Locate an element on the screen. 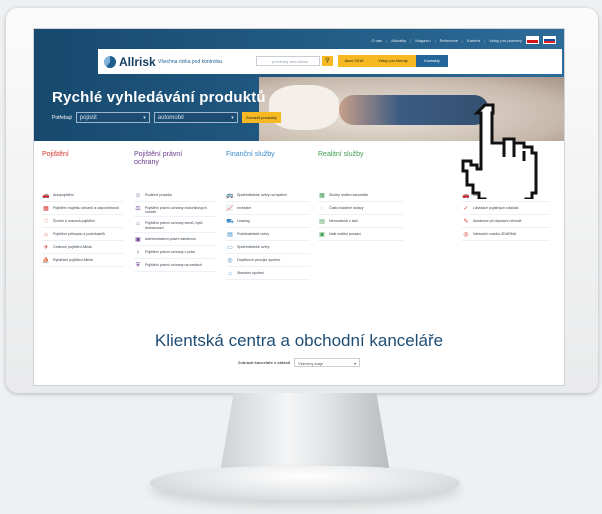 This screenshot has height=514, width=602. travel-icon: ✈ is located at coordinates (46, 248).